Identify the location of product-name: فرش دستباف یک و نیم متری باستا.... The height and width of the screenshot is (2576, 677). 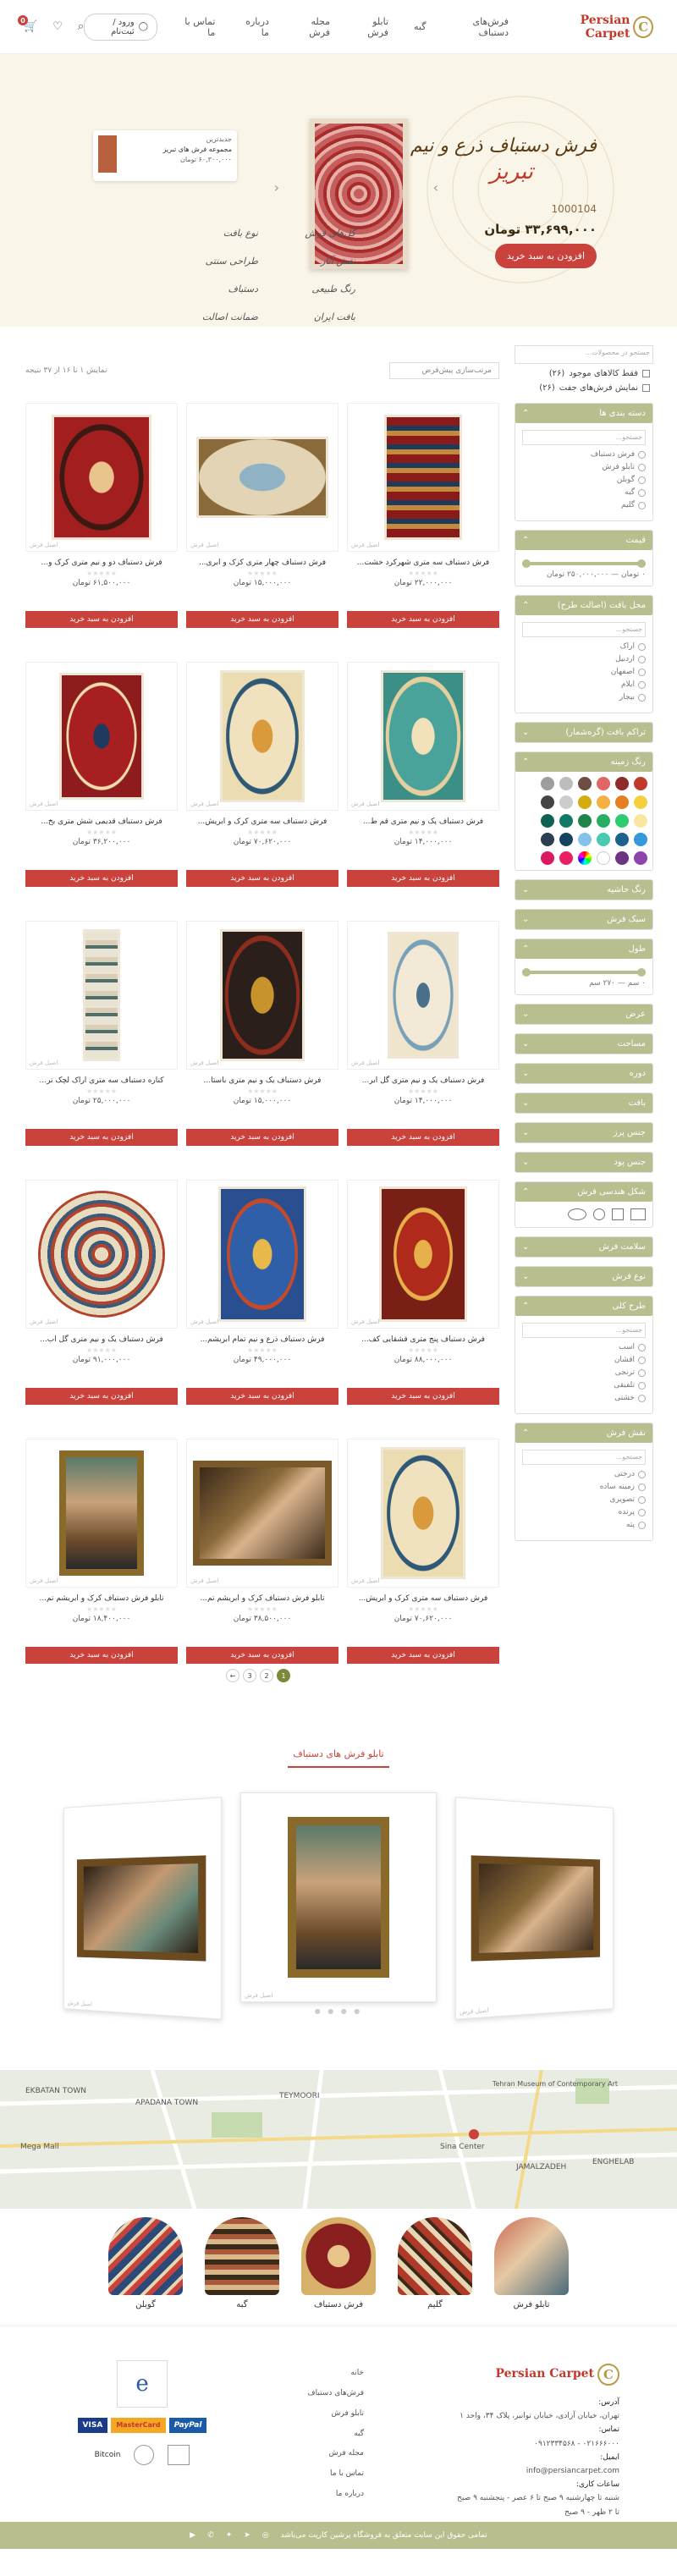
(262, 1080).